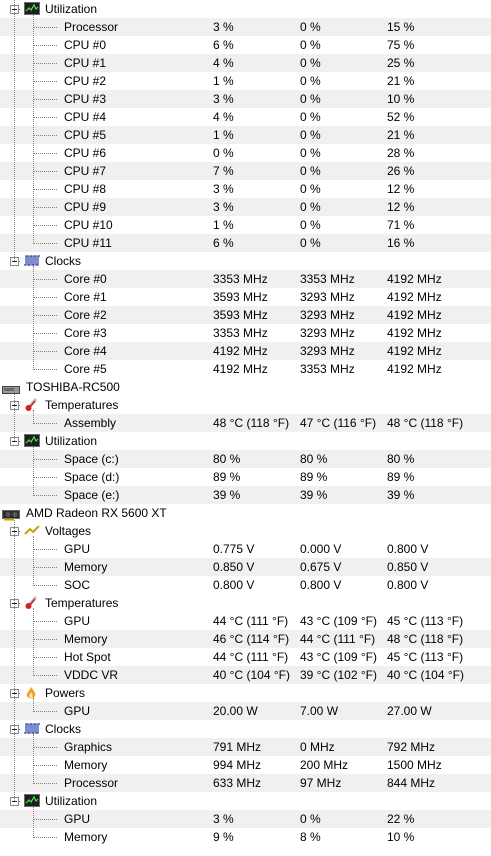 Image resolution: width=491 pixels, height=856 pixels. I want to click on sensor-label: Processor, so click(91, 27).